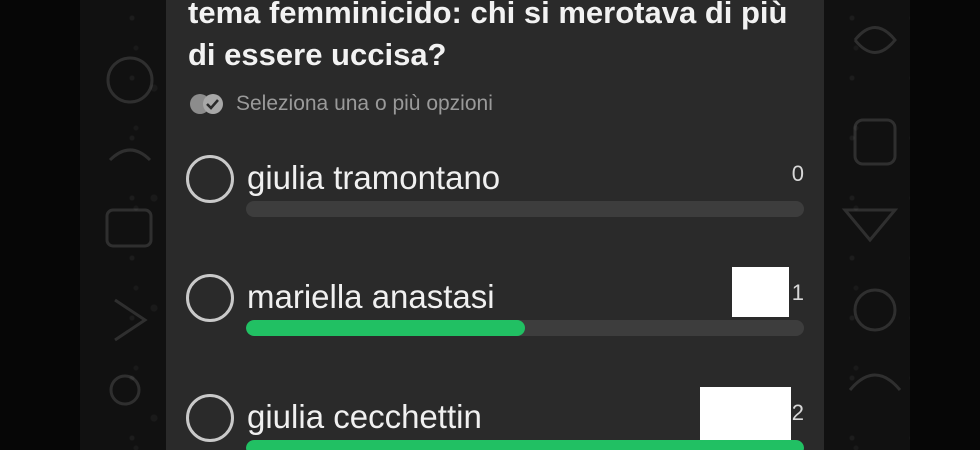 The width and height of the screenshot is (980, 450). I want to click on poll-option-label: giulia tramontano, so click(374, 177).